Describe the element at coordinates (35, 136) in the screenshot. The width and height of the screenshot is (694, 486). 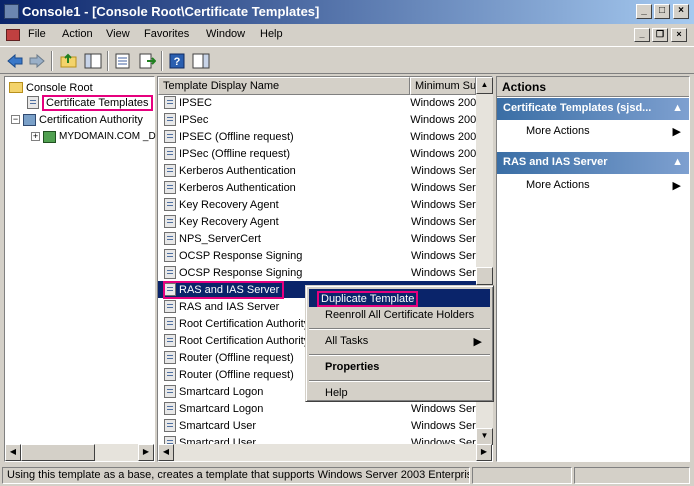
I see `expand-icon: +` at that location.